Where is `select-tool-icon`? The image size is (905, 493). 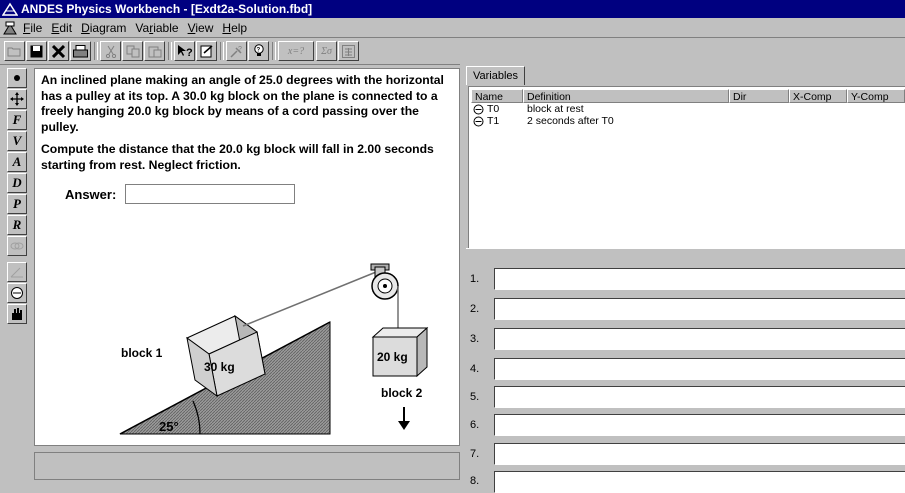 select-tool-icon is located at coordinates (17, 78).